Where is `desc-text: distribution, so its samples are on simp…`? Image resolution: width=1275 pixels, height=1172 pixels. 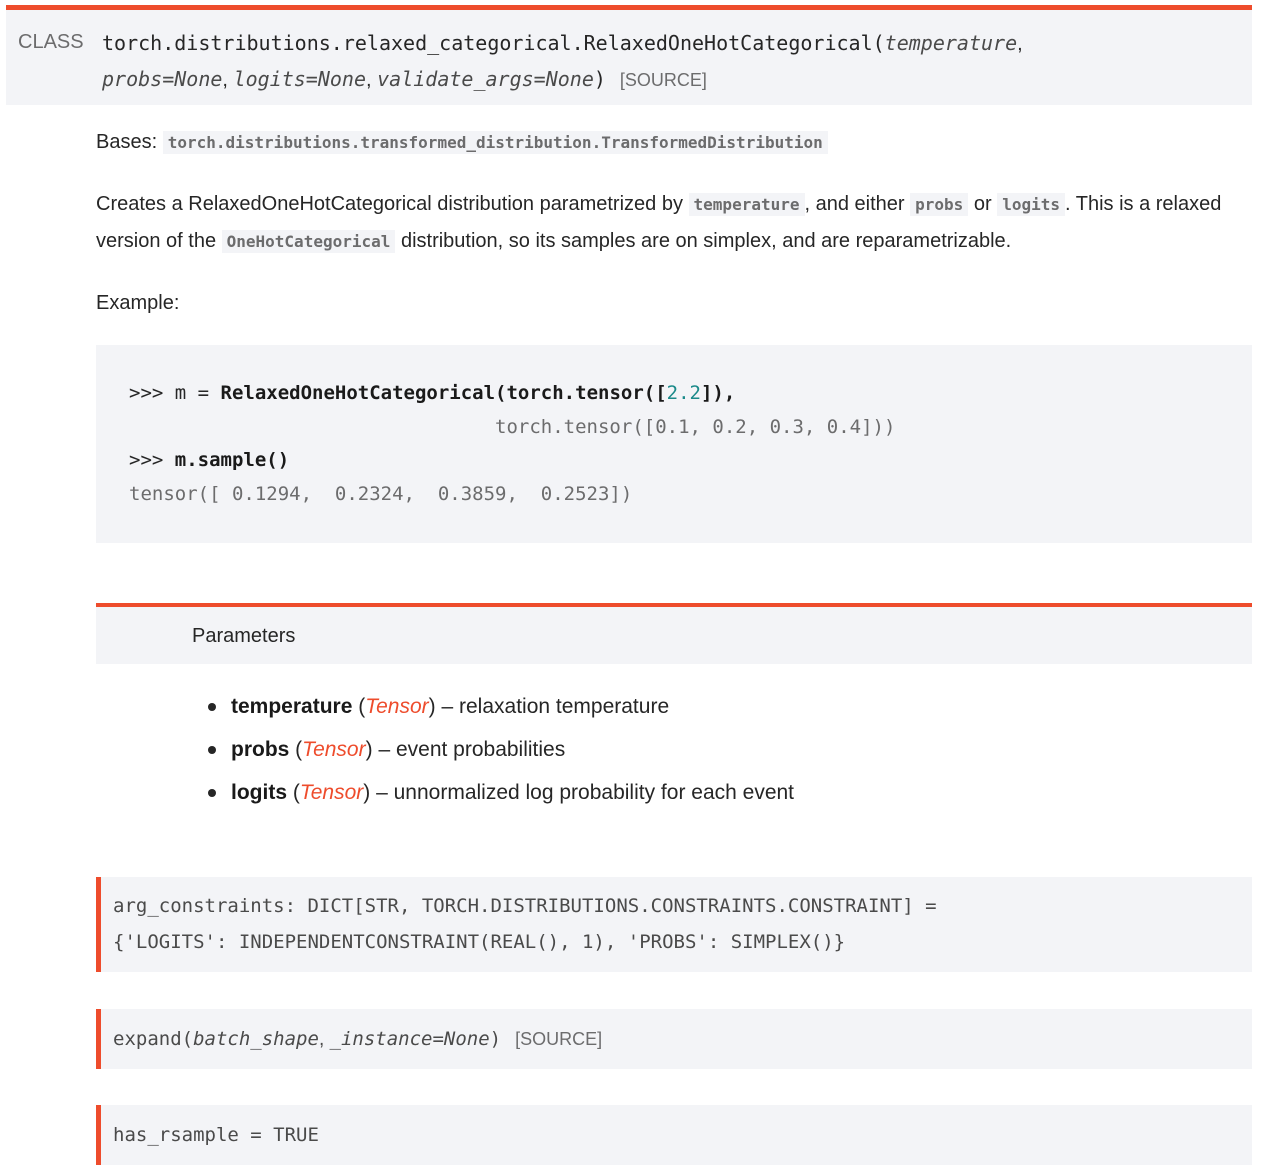 desc-text: distribution, so its samples are on simp… is located at coordinates (703, 241).